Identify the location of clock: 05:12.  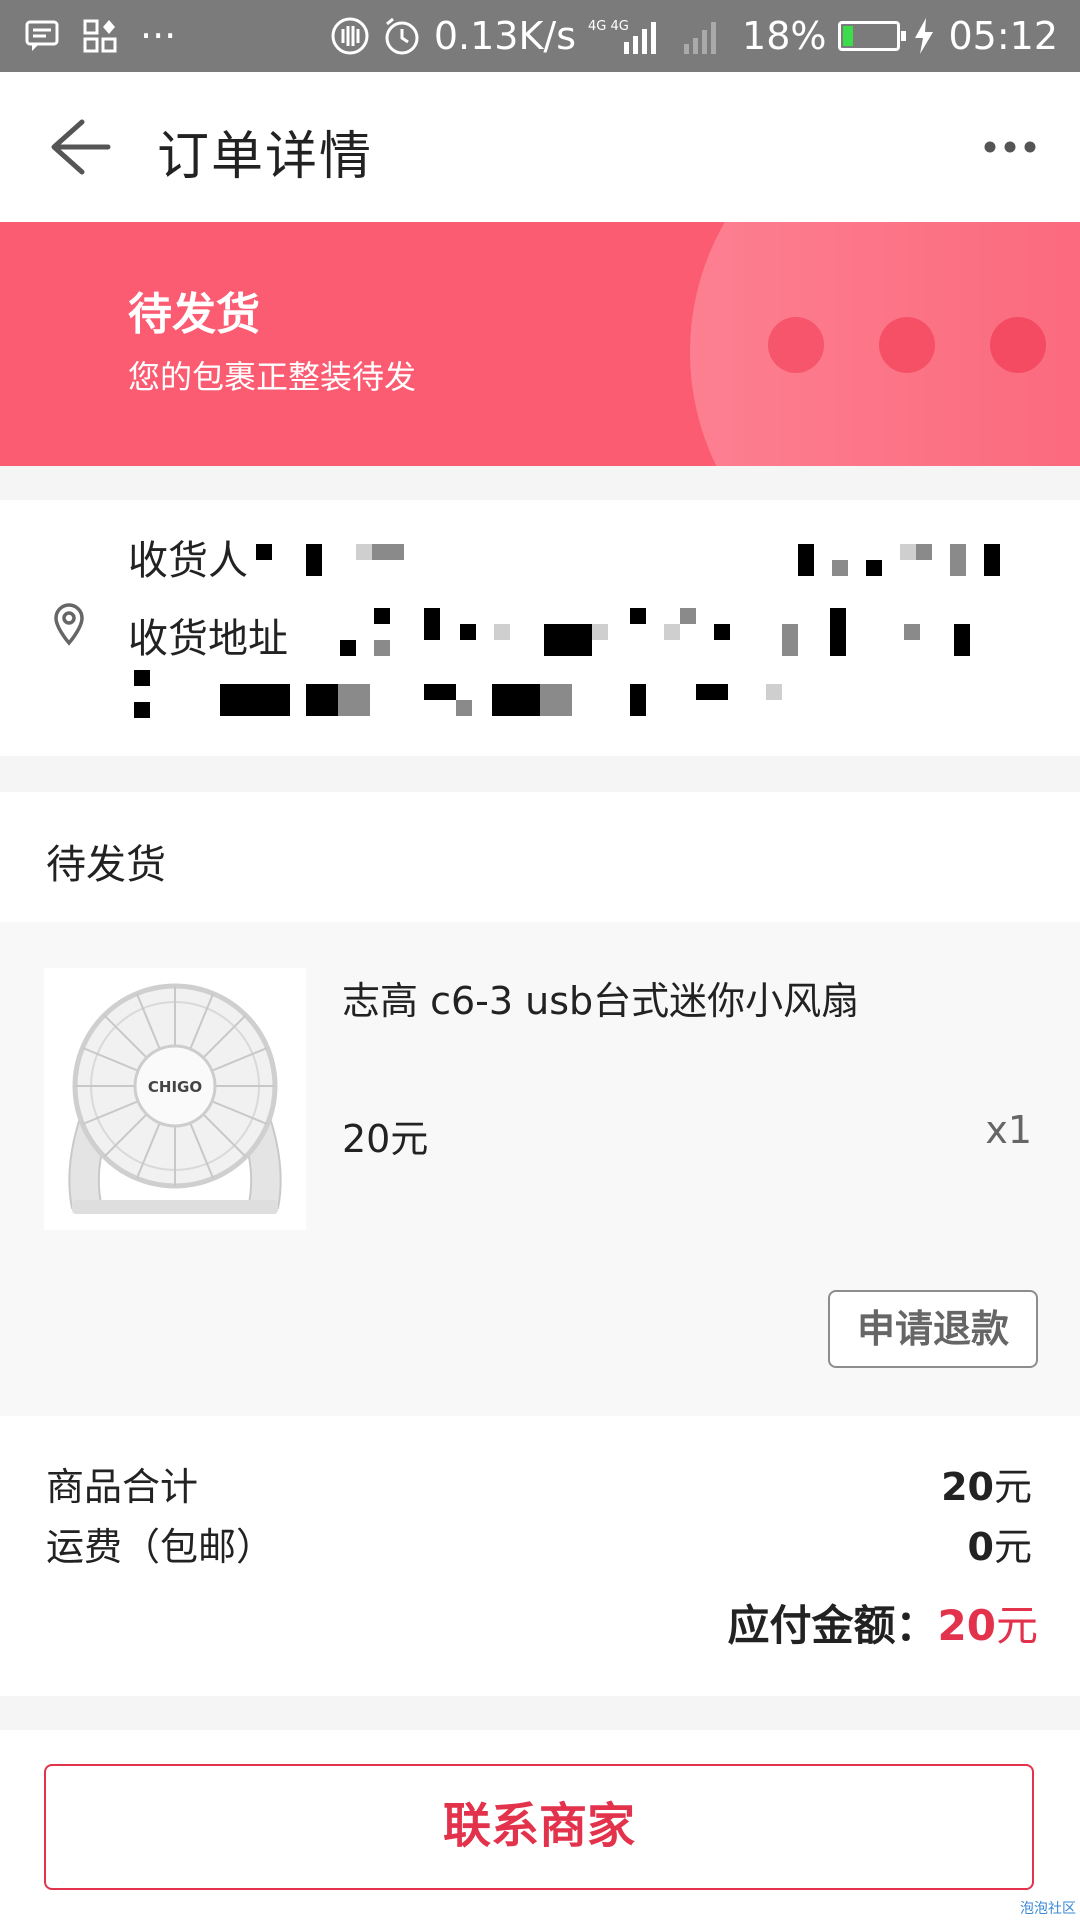
(1003, 36).